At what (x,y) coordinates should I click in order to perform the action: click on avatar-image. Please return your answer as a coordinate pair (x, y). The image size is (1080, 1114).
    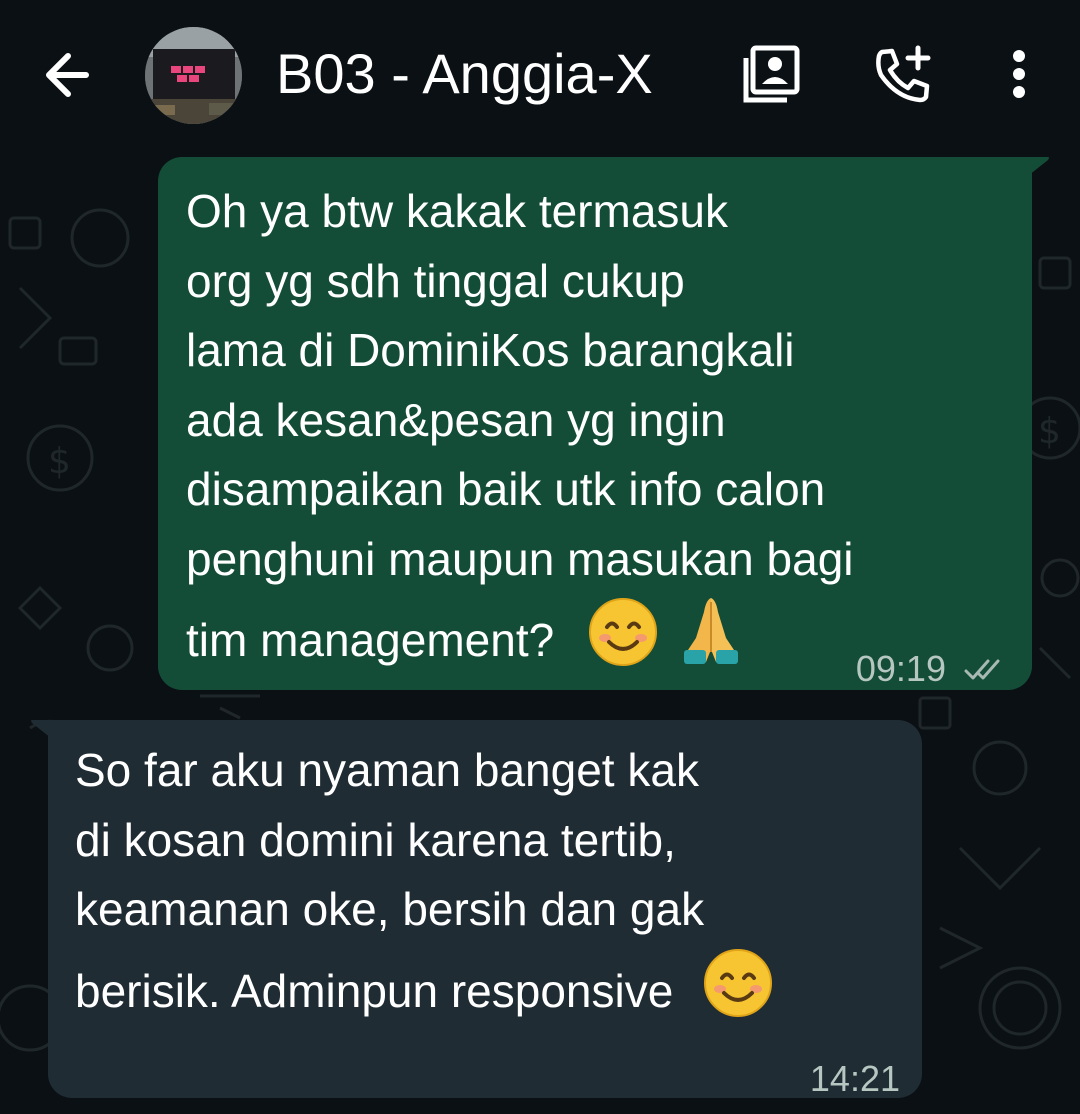
    Looking at the image, I should click on (193, 75).